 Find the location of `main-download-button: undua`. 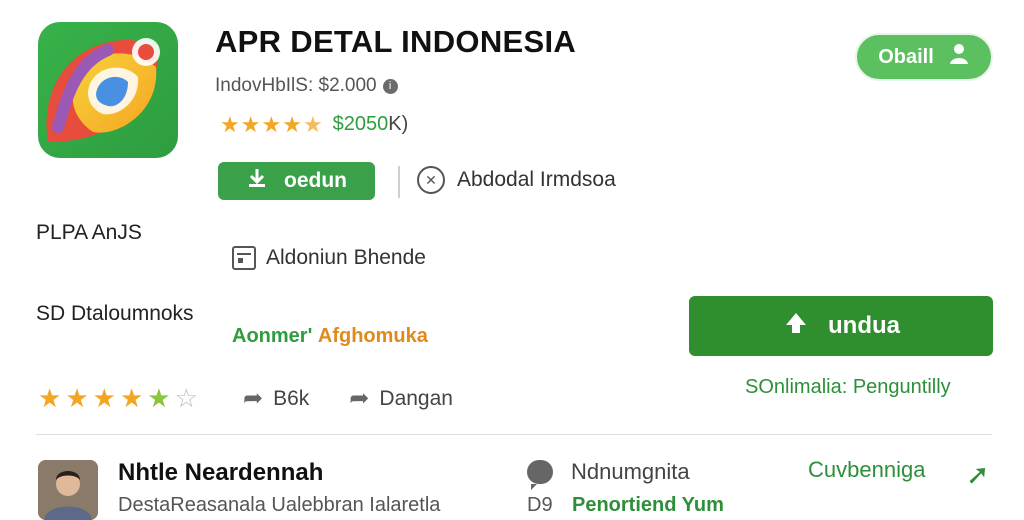

main-download-button: undua is located at coordinates (841, 326).